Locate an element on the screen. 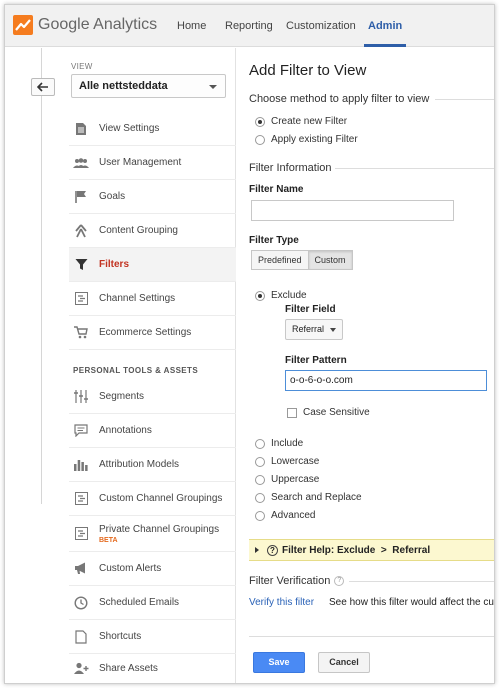 The width and height of the screenshot is (499, 688). case-sensitive-checkbox-row: Case Sensitive is located at coordinates (328, 412).